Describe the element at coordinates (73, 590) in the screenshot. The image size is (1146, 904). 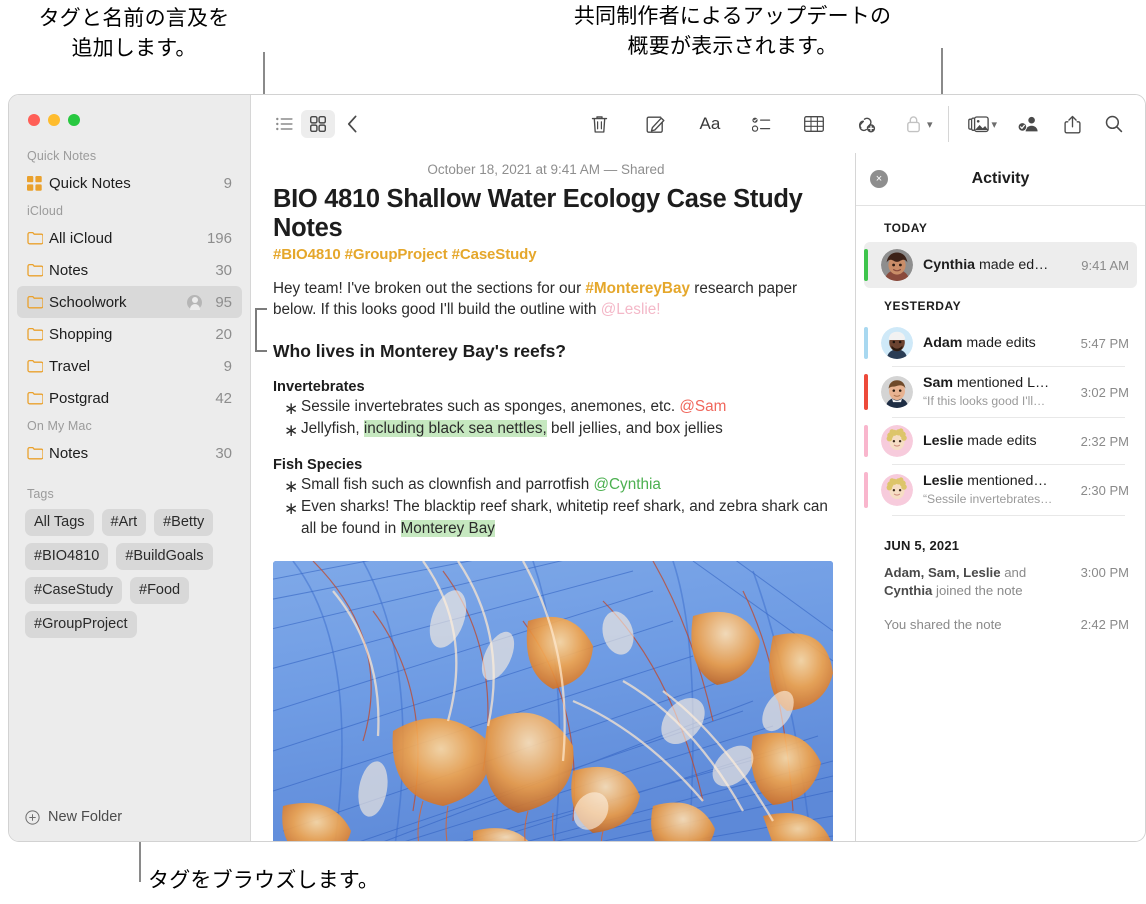
I see `tag-chip-casestudy: #CaseStudy` at that location.